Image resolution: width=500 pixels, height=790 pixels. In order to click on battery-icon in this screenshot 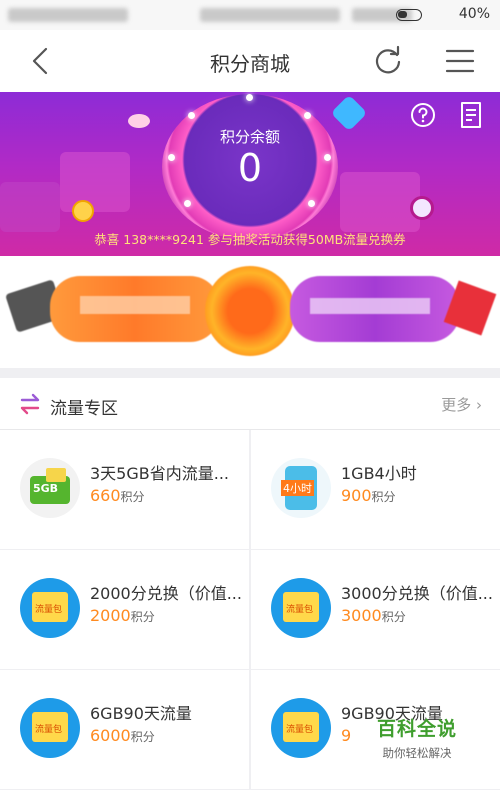, I will do `click(409, 15)`.